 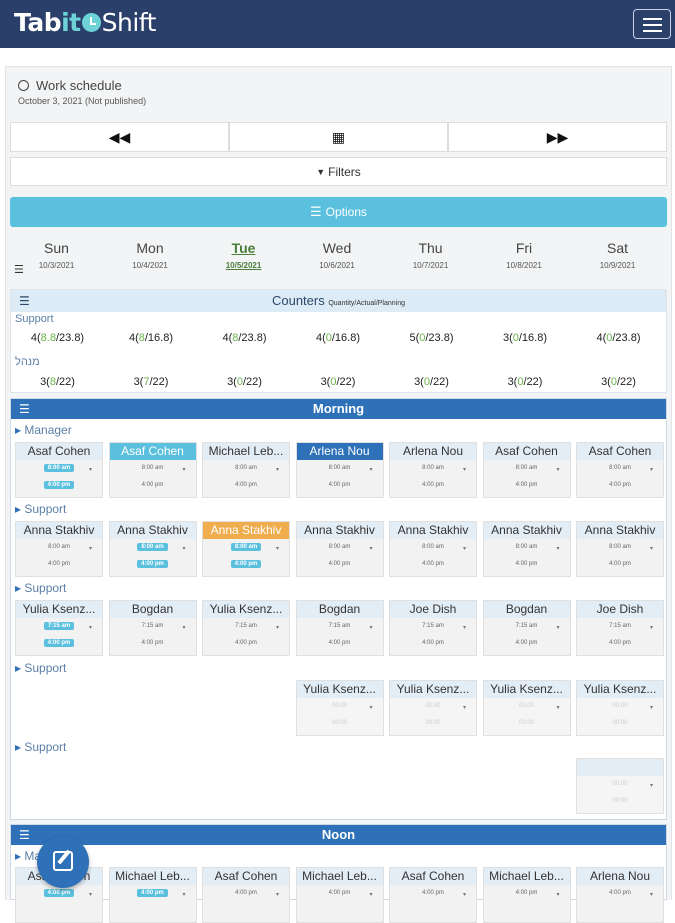 I want to click on shift-card: Bogdan 7:15 am ▾ 4:00 pm, so click(x=526, y=628).